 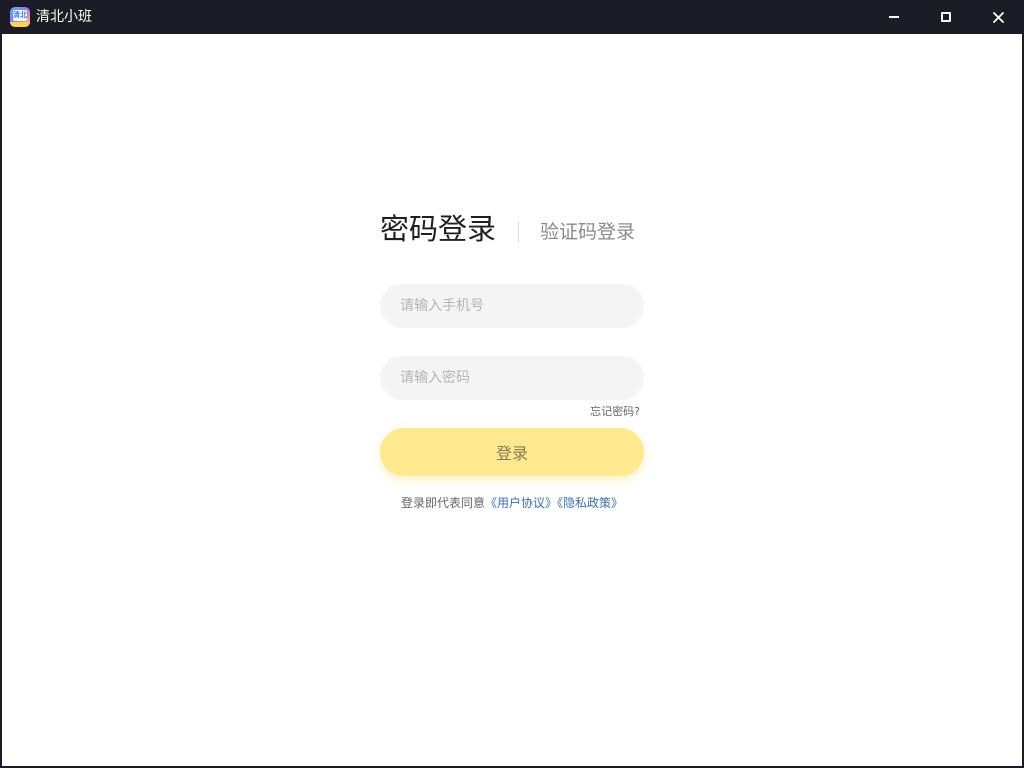 I want to click on minimize-icon, so click(x=894, y=17).